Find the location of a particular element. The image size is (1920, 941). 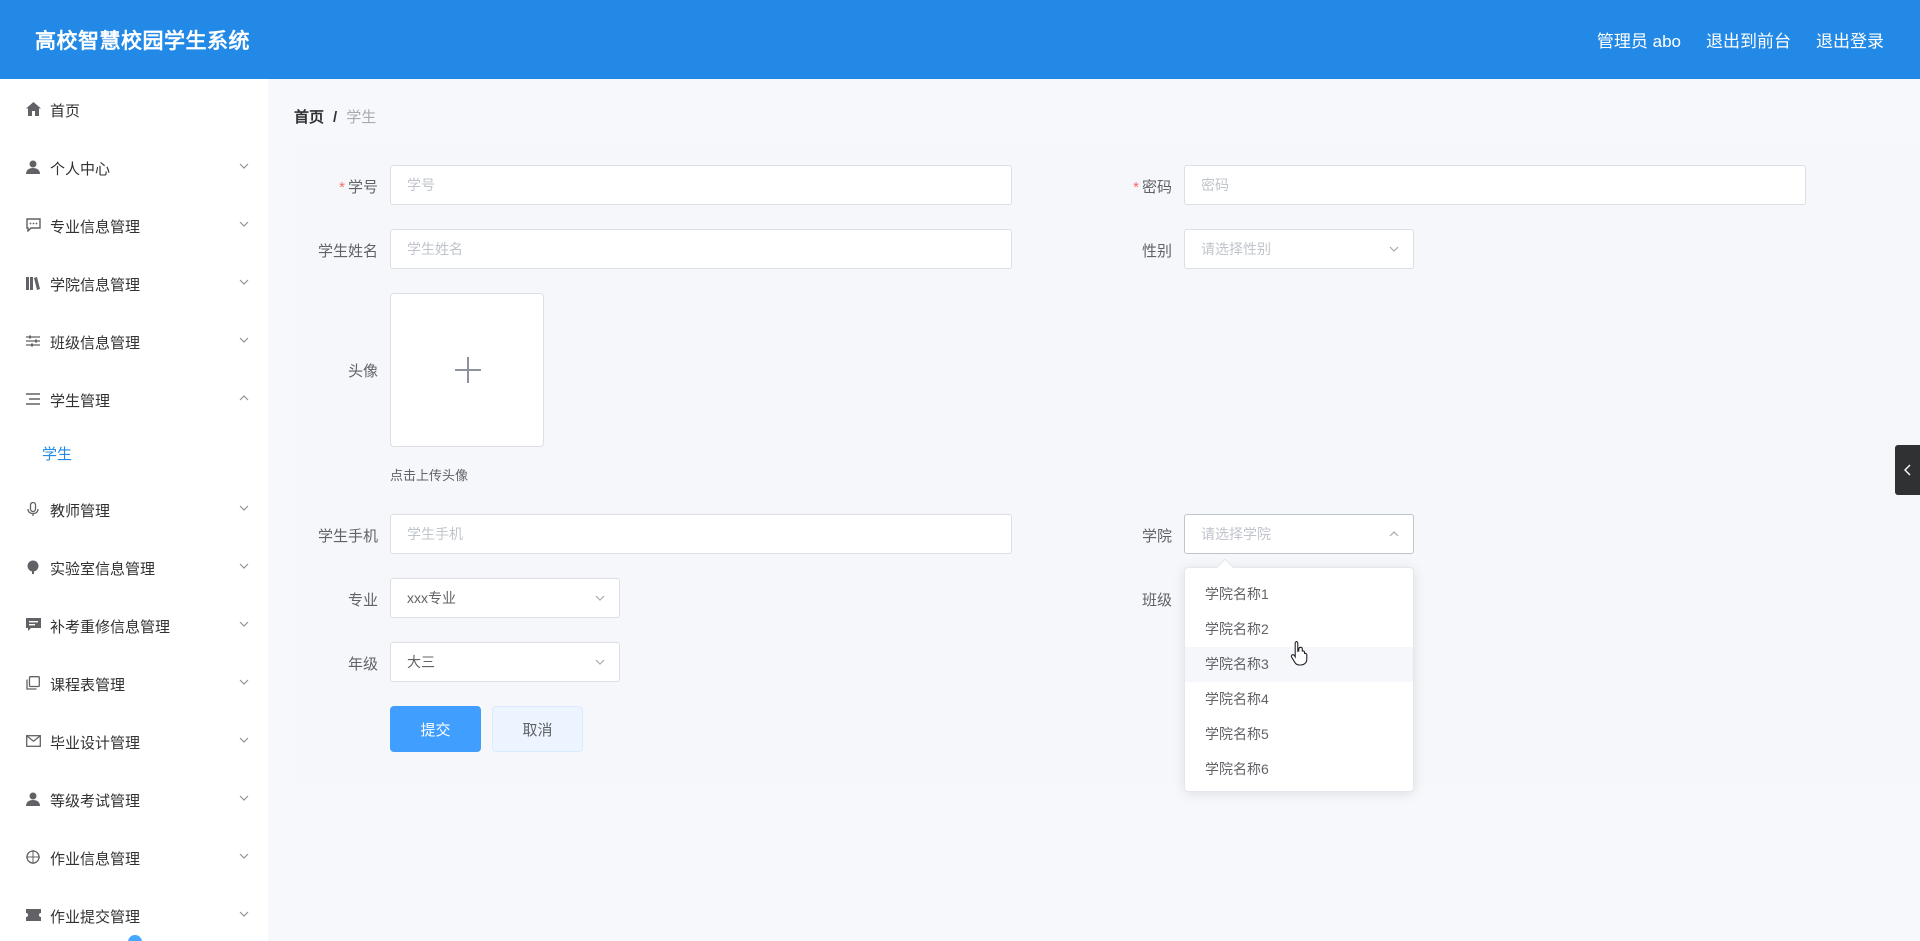

sidebar-item-teacher-management: 教师管理 is located at coordinates (134, 509).